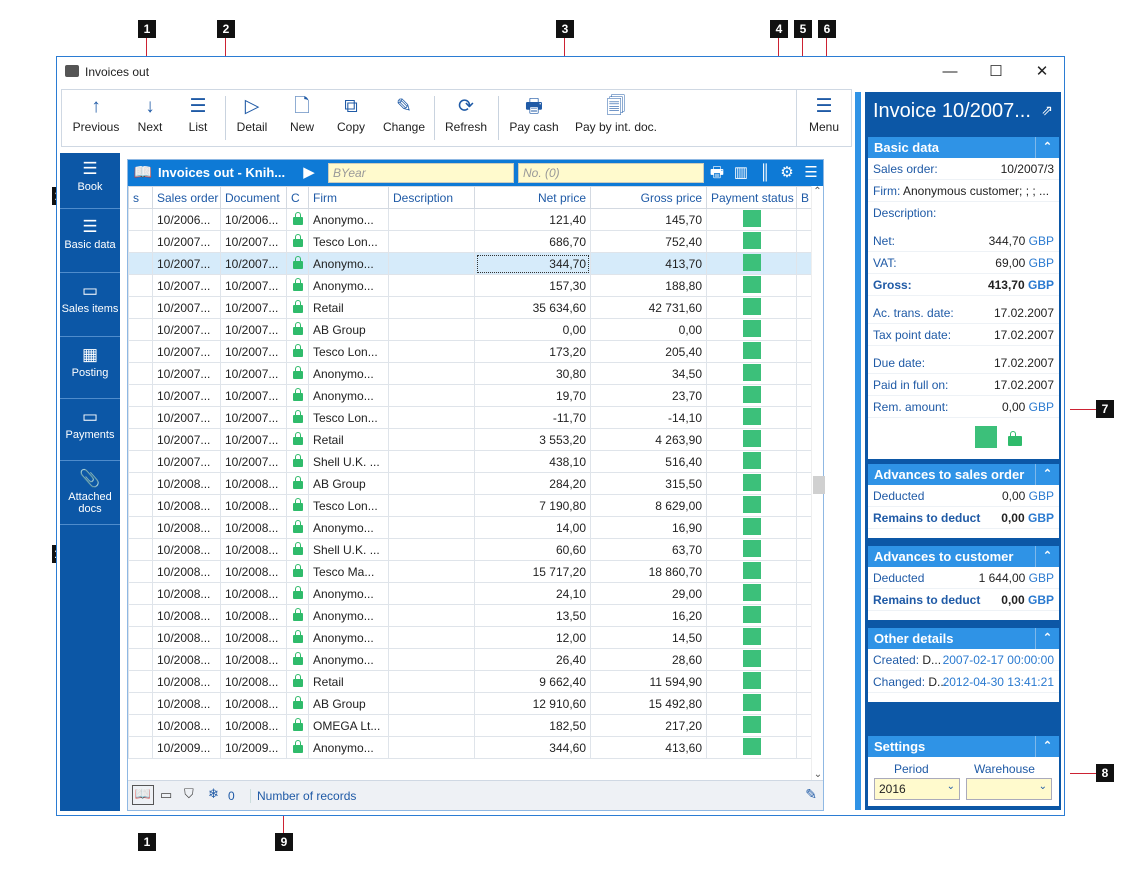 Image resolution: width=1136 pixels, height=871 pixels. What do you see at coordinates (253, 197) in the screenshot?
I see `column-header: Document` at bounding box center [253, 197].